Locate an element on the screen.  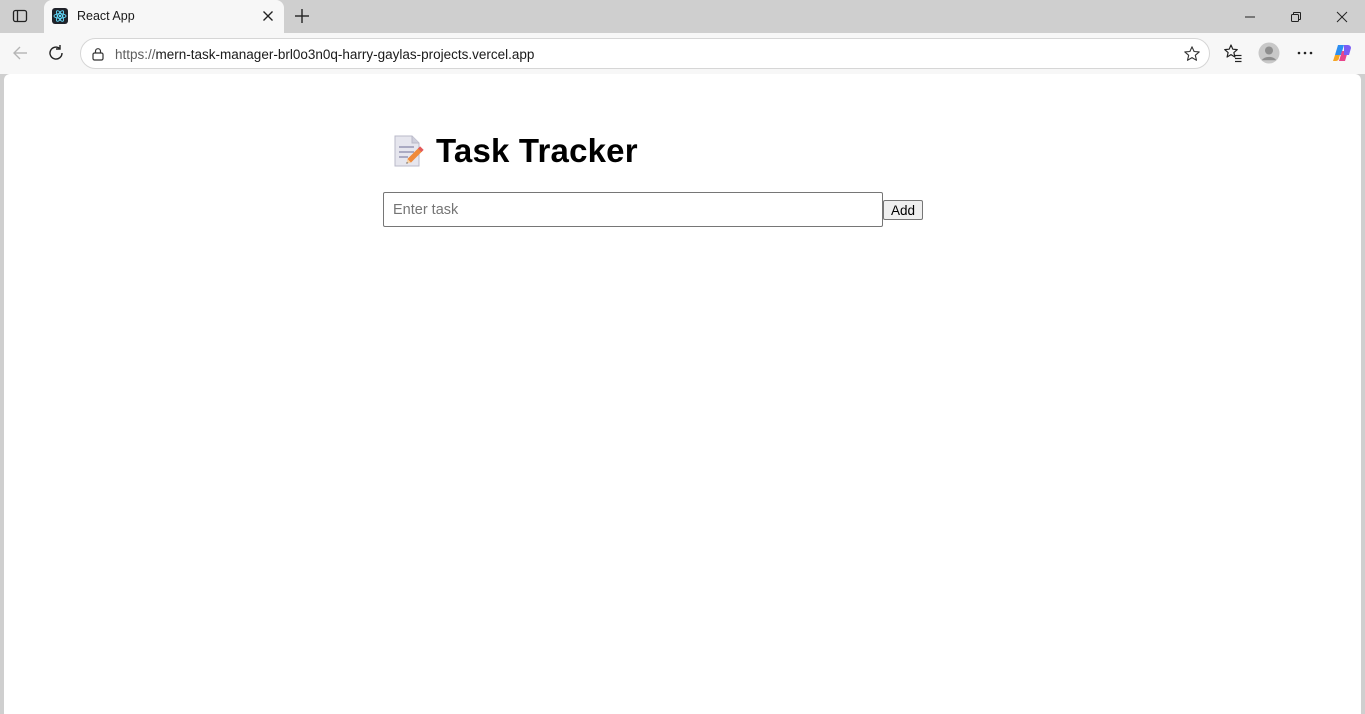
restore-icon is located at coordinates (1296, 16).